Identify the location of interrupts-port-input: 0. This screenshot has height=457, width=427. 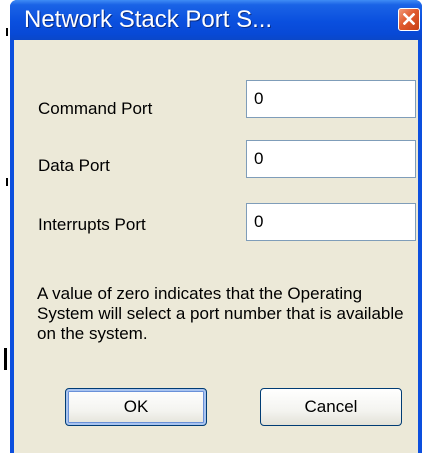
(331, 222).